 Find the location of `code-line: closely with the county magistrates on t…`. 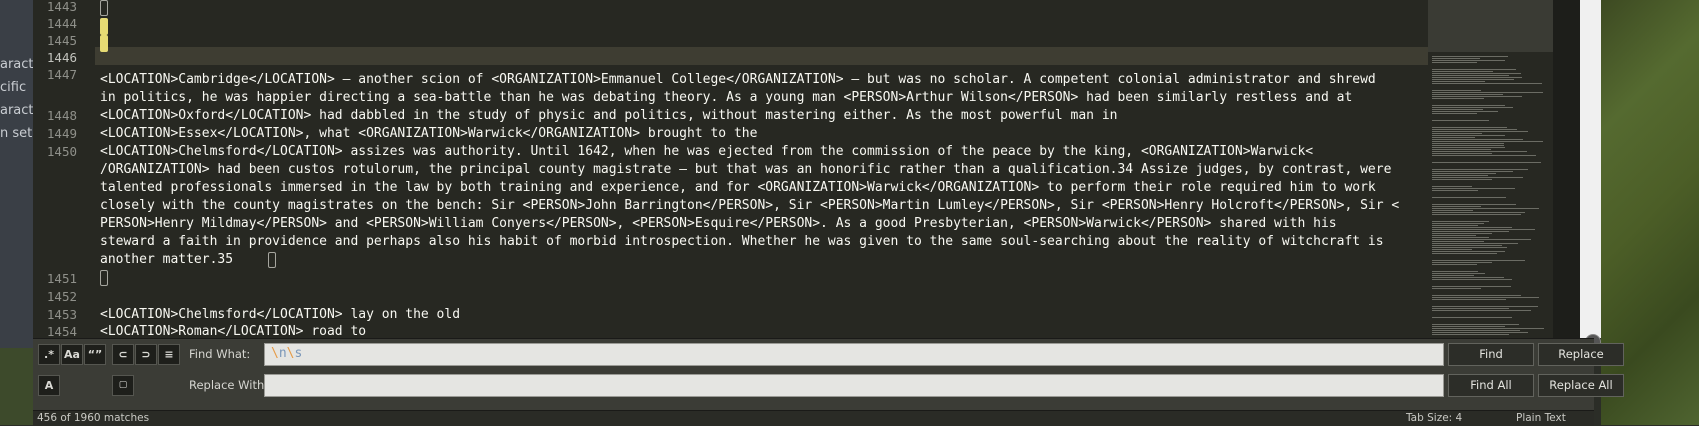

code-line: closely with the county magistrates on t… is located at coordinates (749, 206).